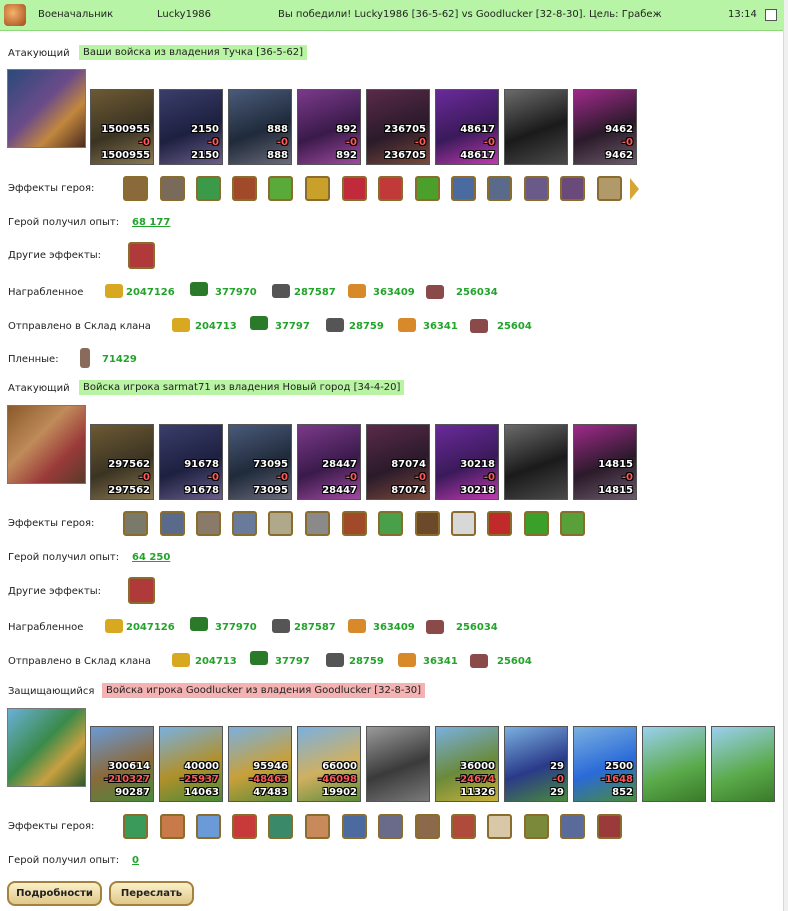  I want to click on side2-unit: 73095 -0 73095, so click(260, 462).